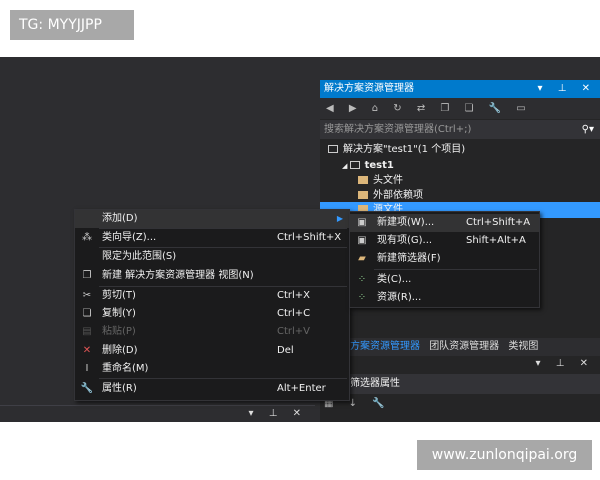  Describe the element at coordinates (87, 388) in the screenshot. I see `wrench-icon: 🔧` at that location.